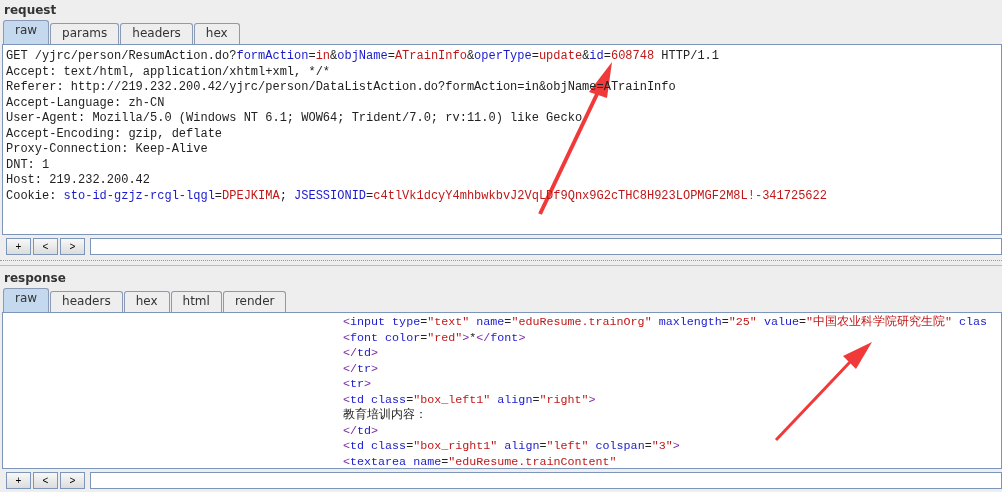 The height and width of the screenshot is (492, 1002). What do you see at coordinates (469, 399) in the screenshot?
I see `code-line: <td class="box_left1" align="right">` at bounding box center [469, 399].